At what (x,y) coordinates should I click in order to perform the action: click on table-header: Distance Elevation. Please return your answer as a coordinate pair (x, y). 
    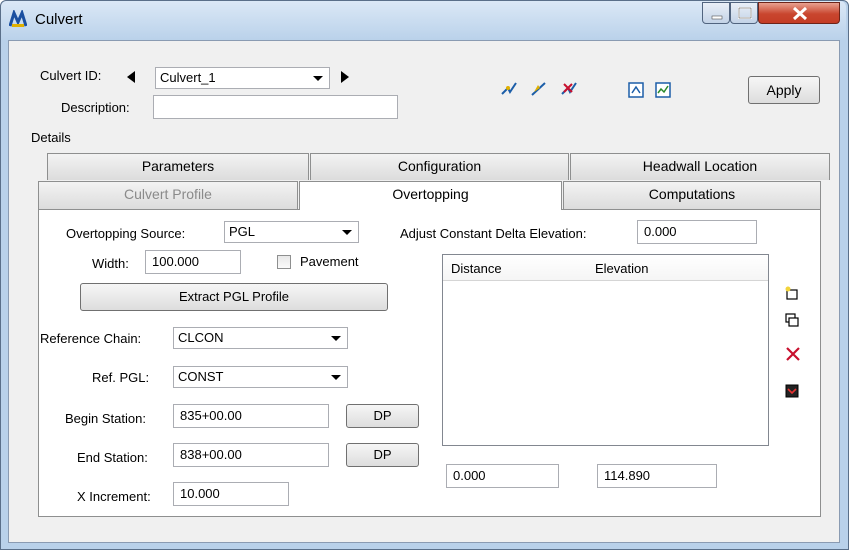
    Looking at the image, I should click on (605, 268).